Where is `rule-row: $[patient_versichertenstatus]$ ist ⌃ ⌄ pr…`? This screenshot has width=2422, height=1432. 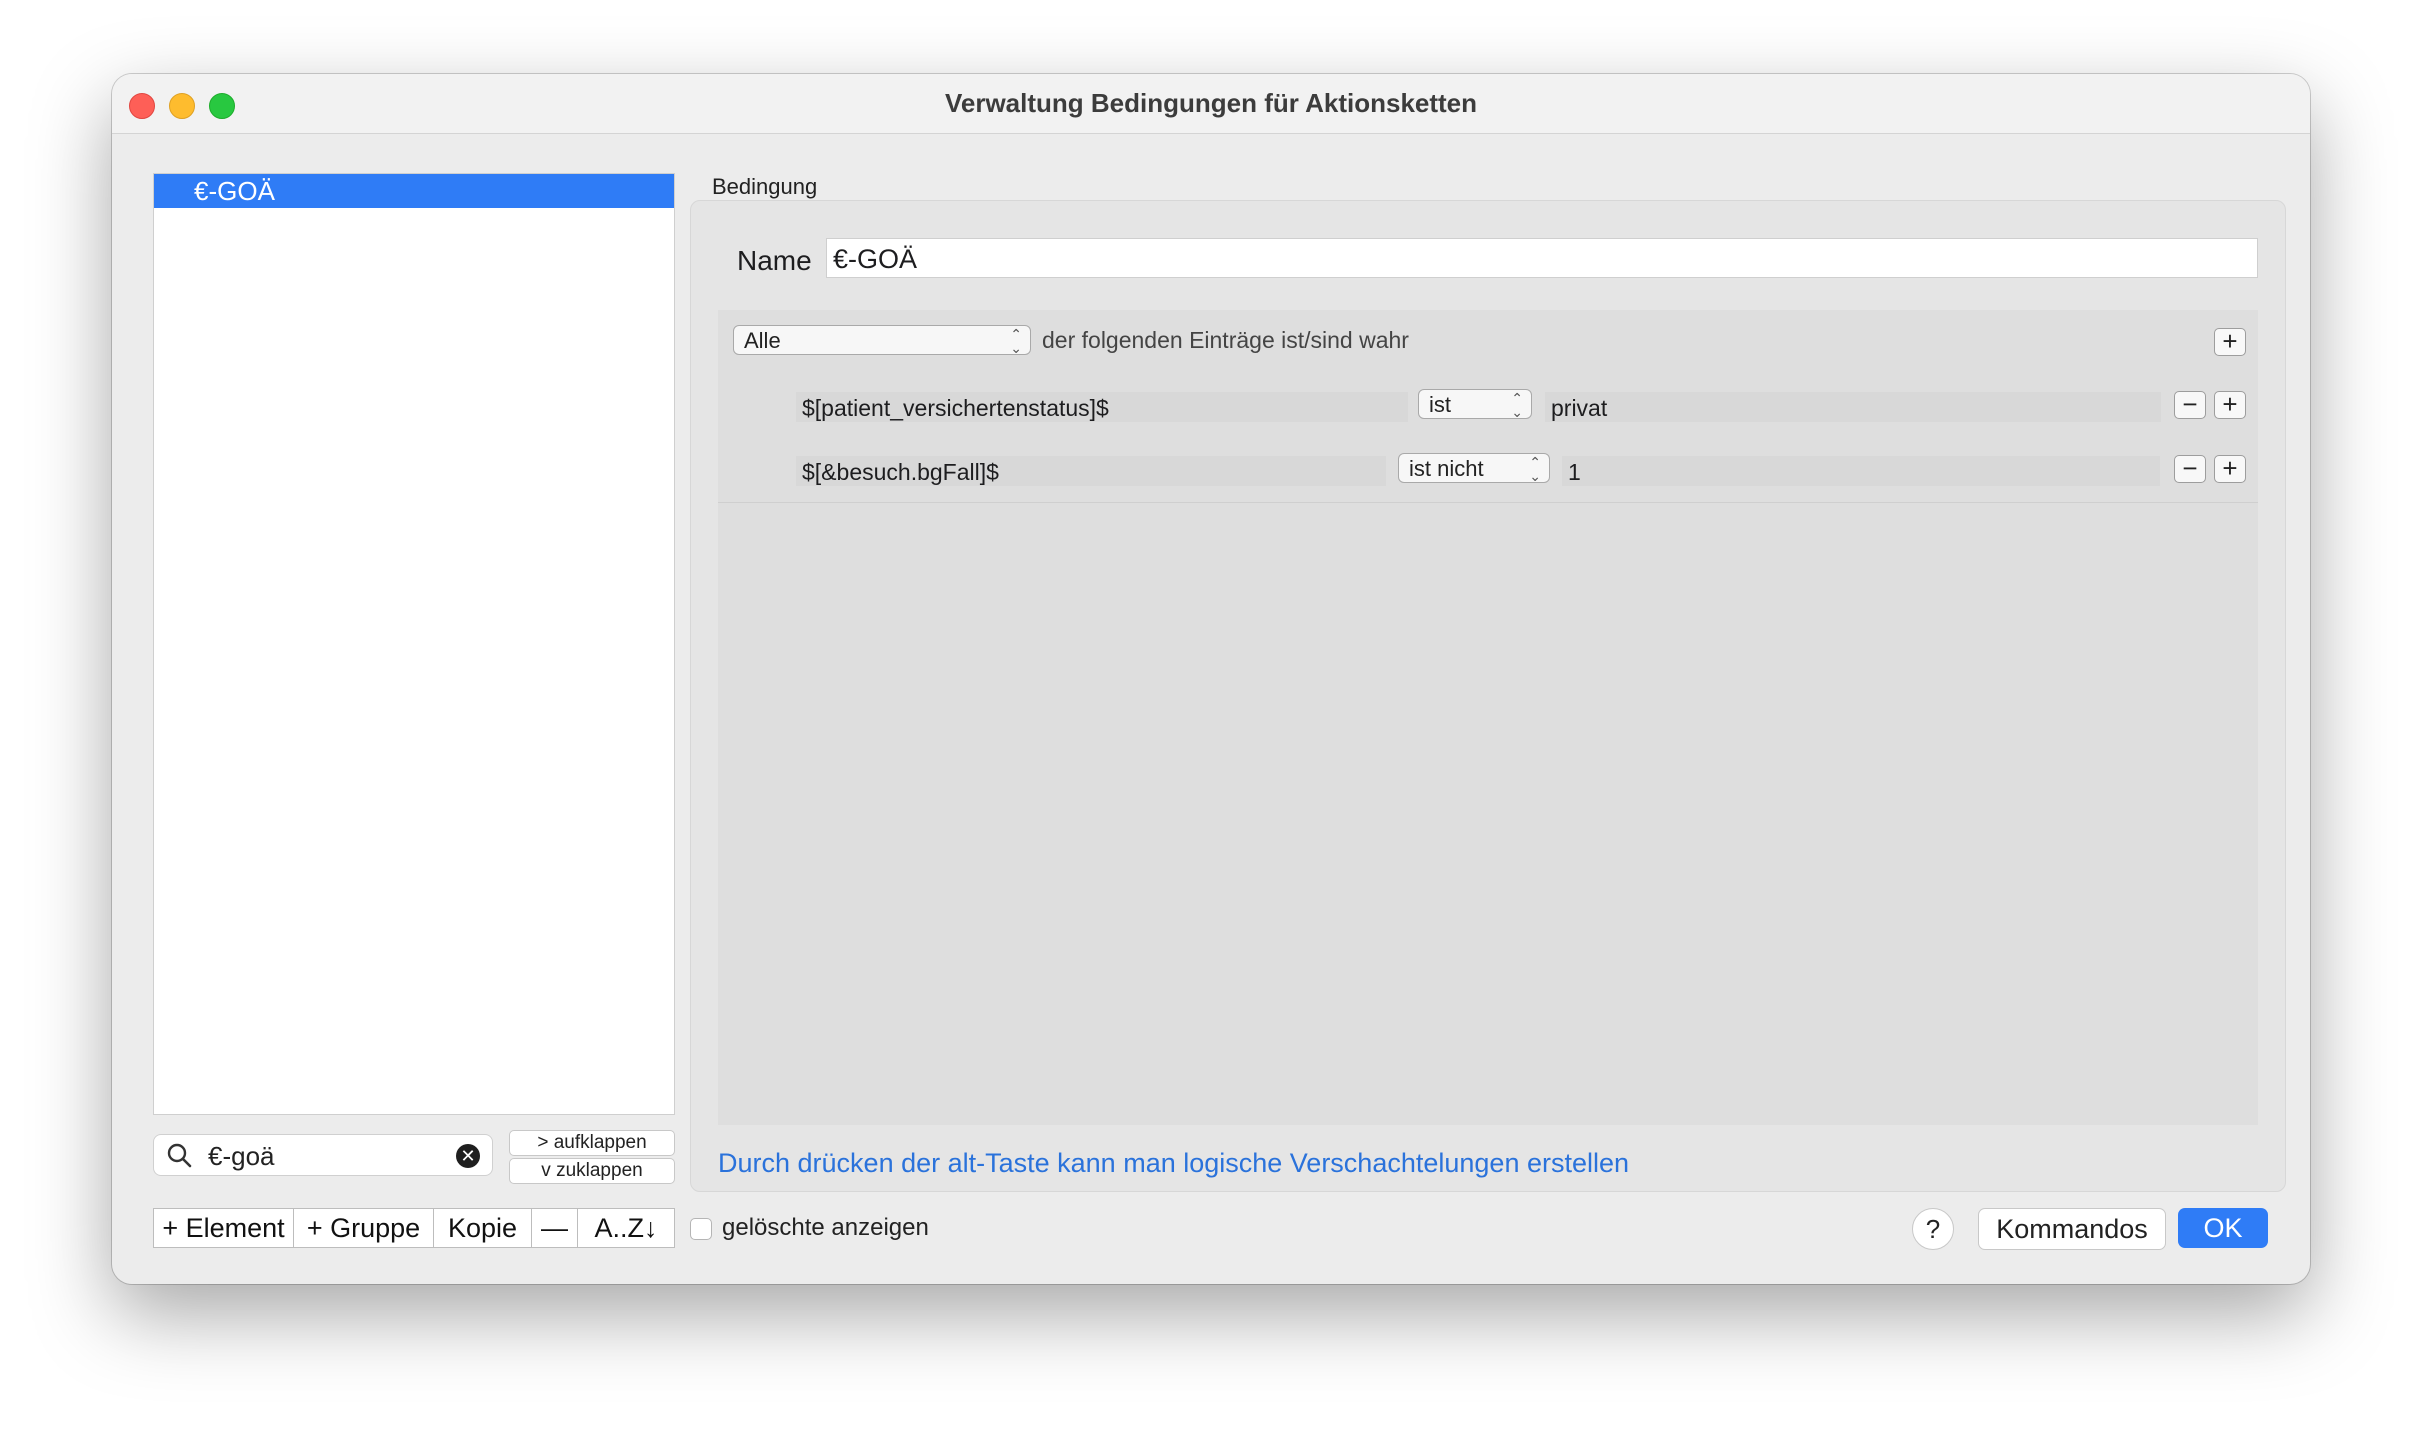 rule-row: $[patient_versichertenstatus]$ ist ⌃ ⌄ pr… is located at coordinates (1488, 406).